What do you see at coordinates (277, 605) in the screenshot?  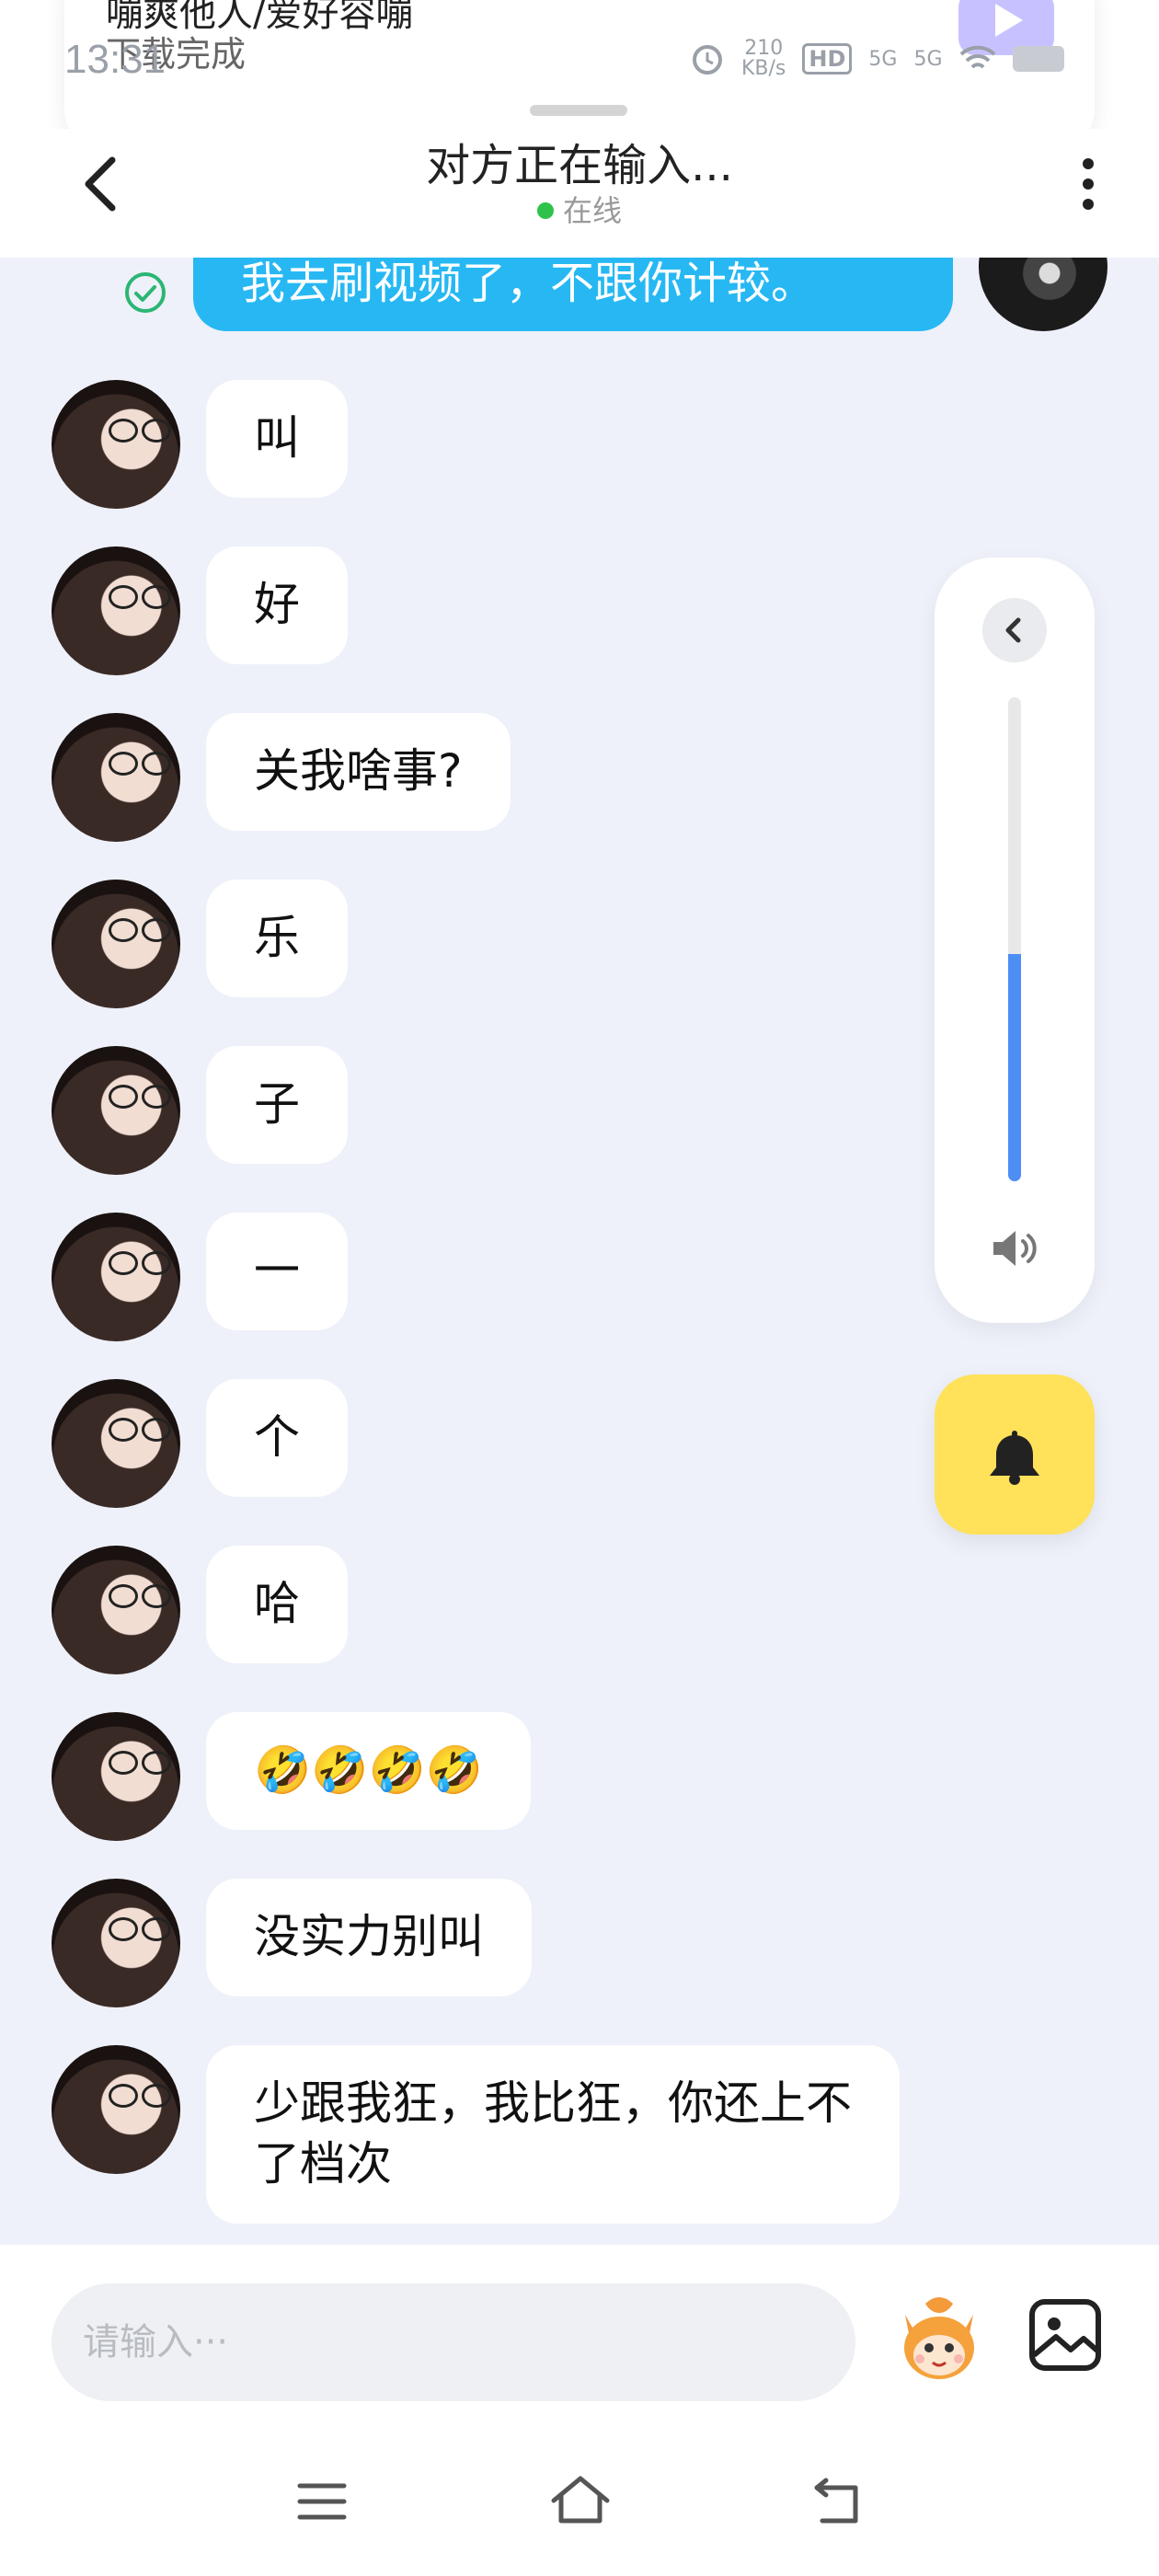 I see `received-message-bubble: 好` at bounding box center [277, 605].